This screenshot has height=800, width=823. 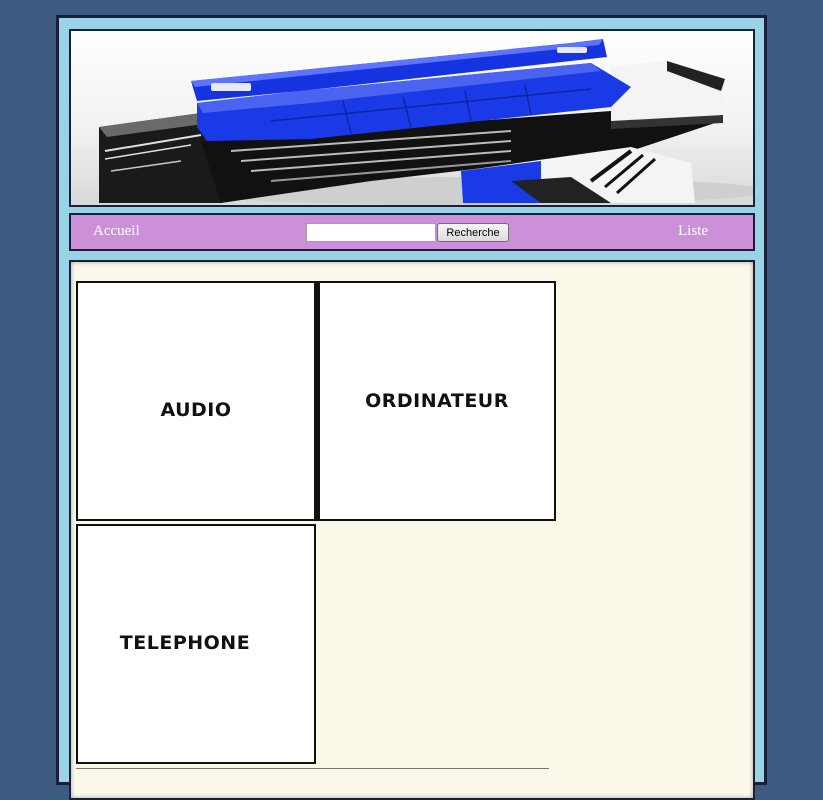 I want to click on category-tile-computer: ORDINATEUR, so click(x=436, y=401).